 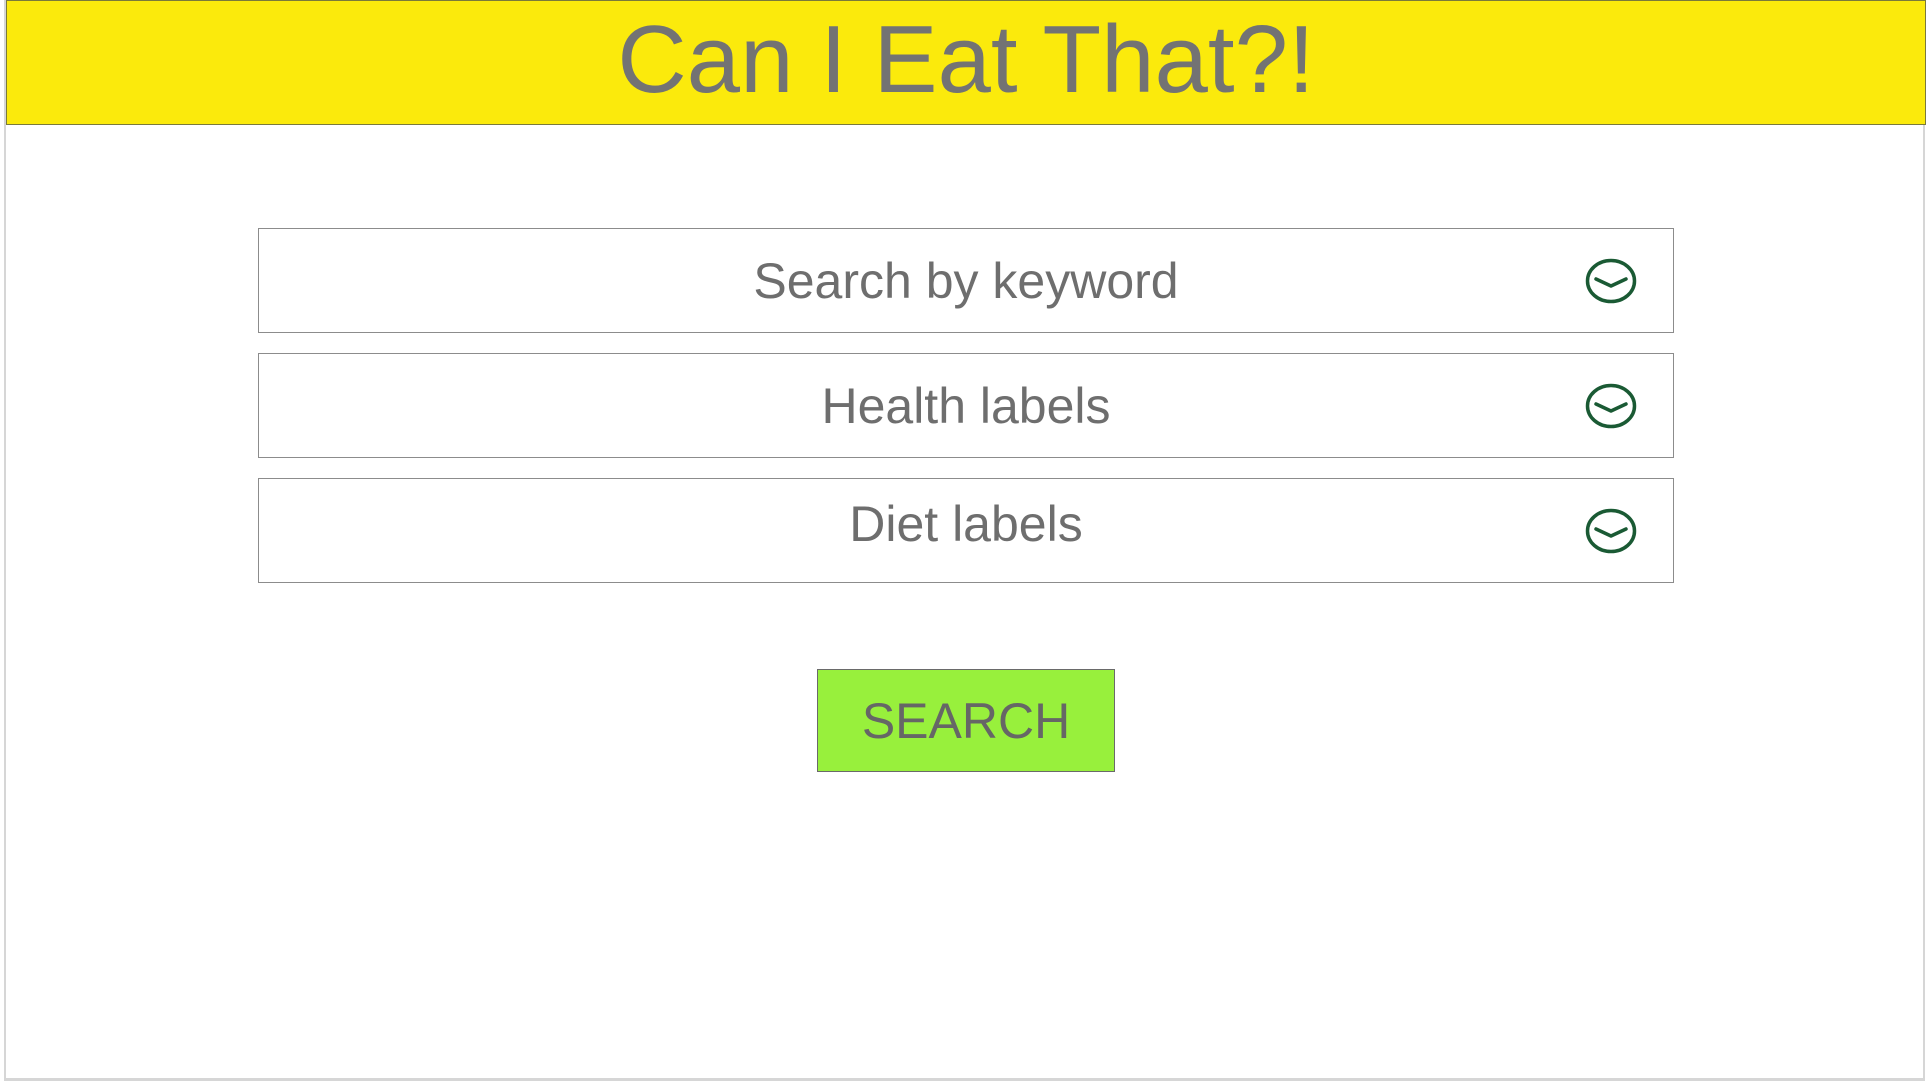 I want to click on health-labels-dropdown: Health labels, so click(x=966, y=405).